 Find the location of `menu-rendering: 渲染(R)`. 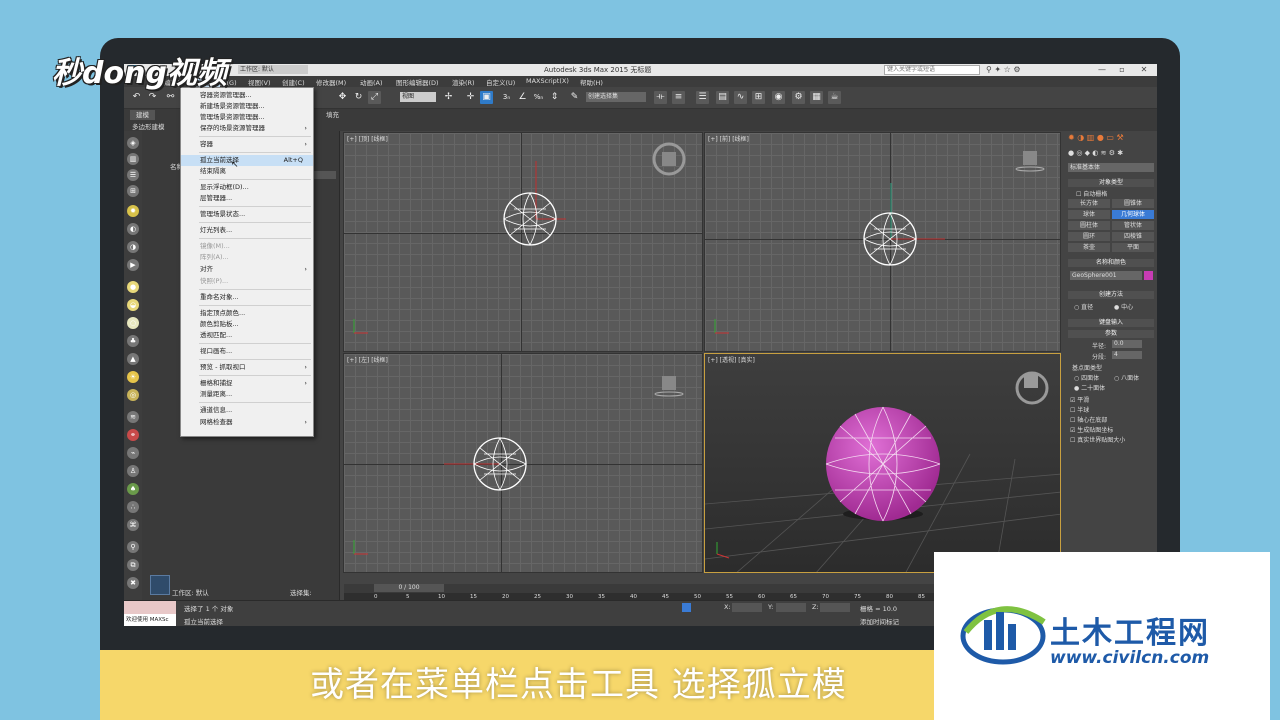

menu-rendering: 渲染(R) is located at coordinates (463, 82).